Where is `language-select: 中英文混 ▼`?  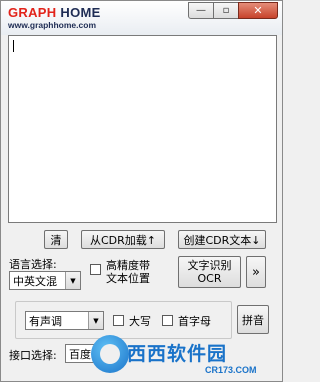
language-select: 中英文混 ▼ is located at coordinates (45, 280).